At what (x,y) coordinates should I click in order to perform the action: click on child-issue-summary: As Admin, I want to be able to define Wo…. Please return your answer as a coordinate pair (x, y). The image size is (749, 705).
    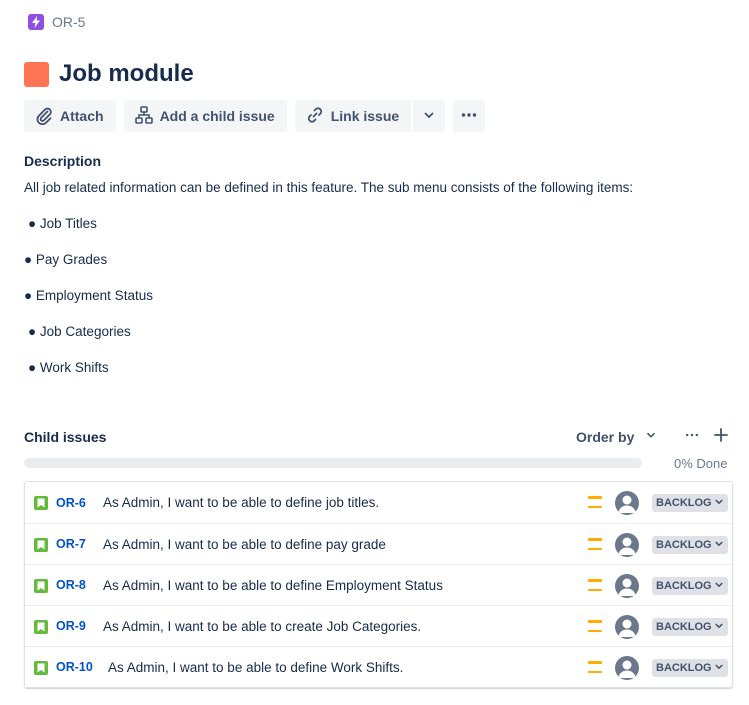
    Looking at the image, I should click on (255, 667).